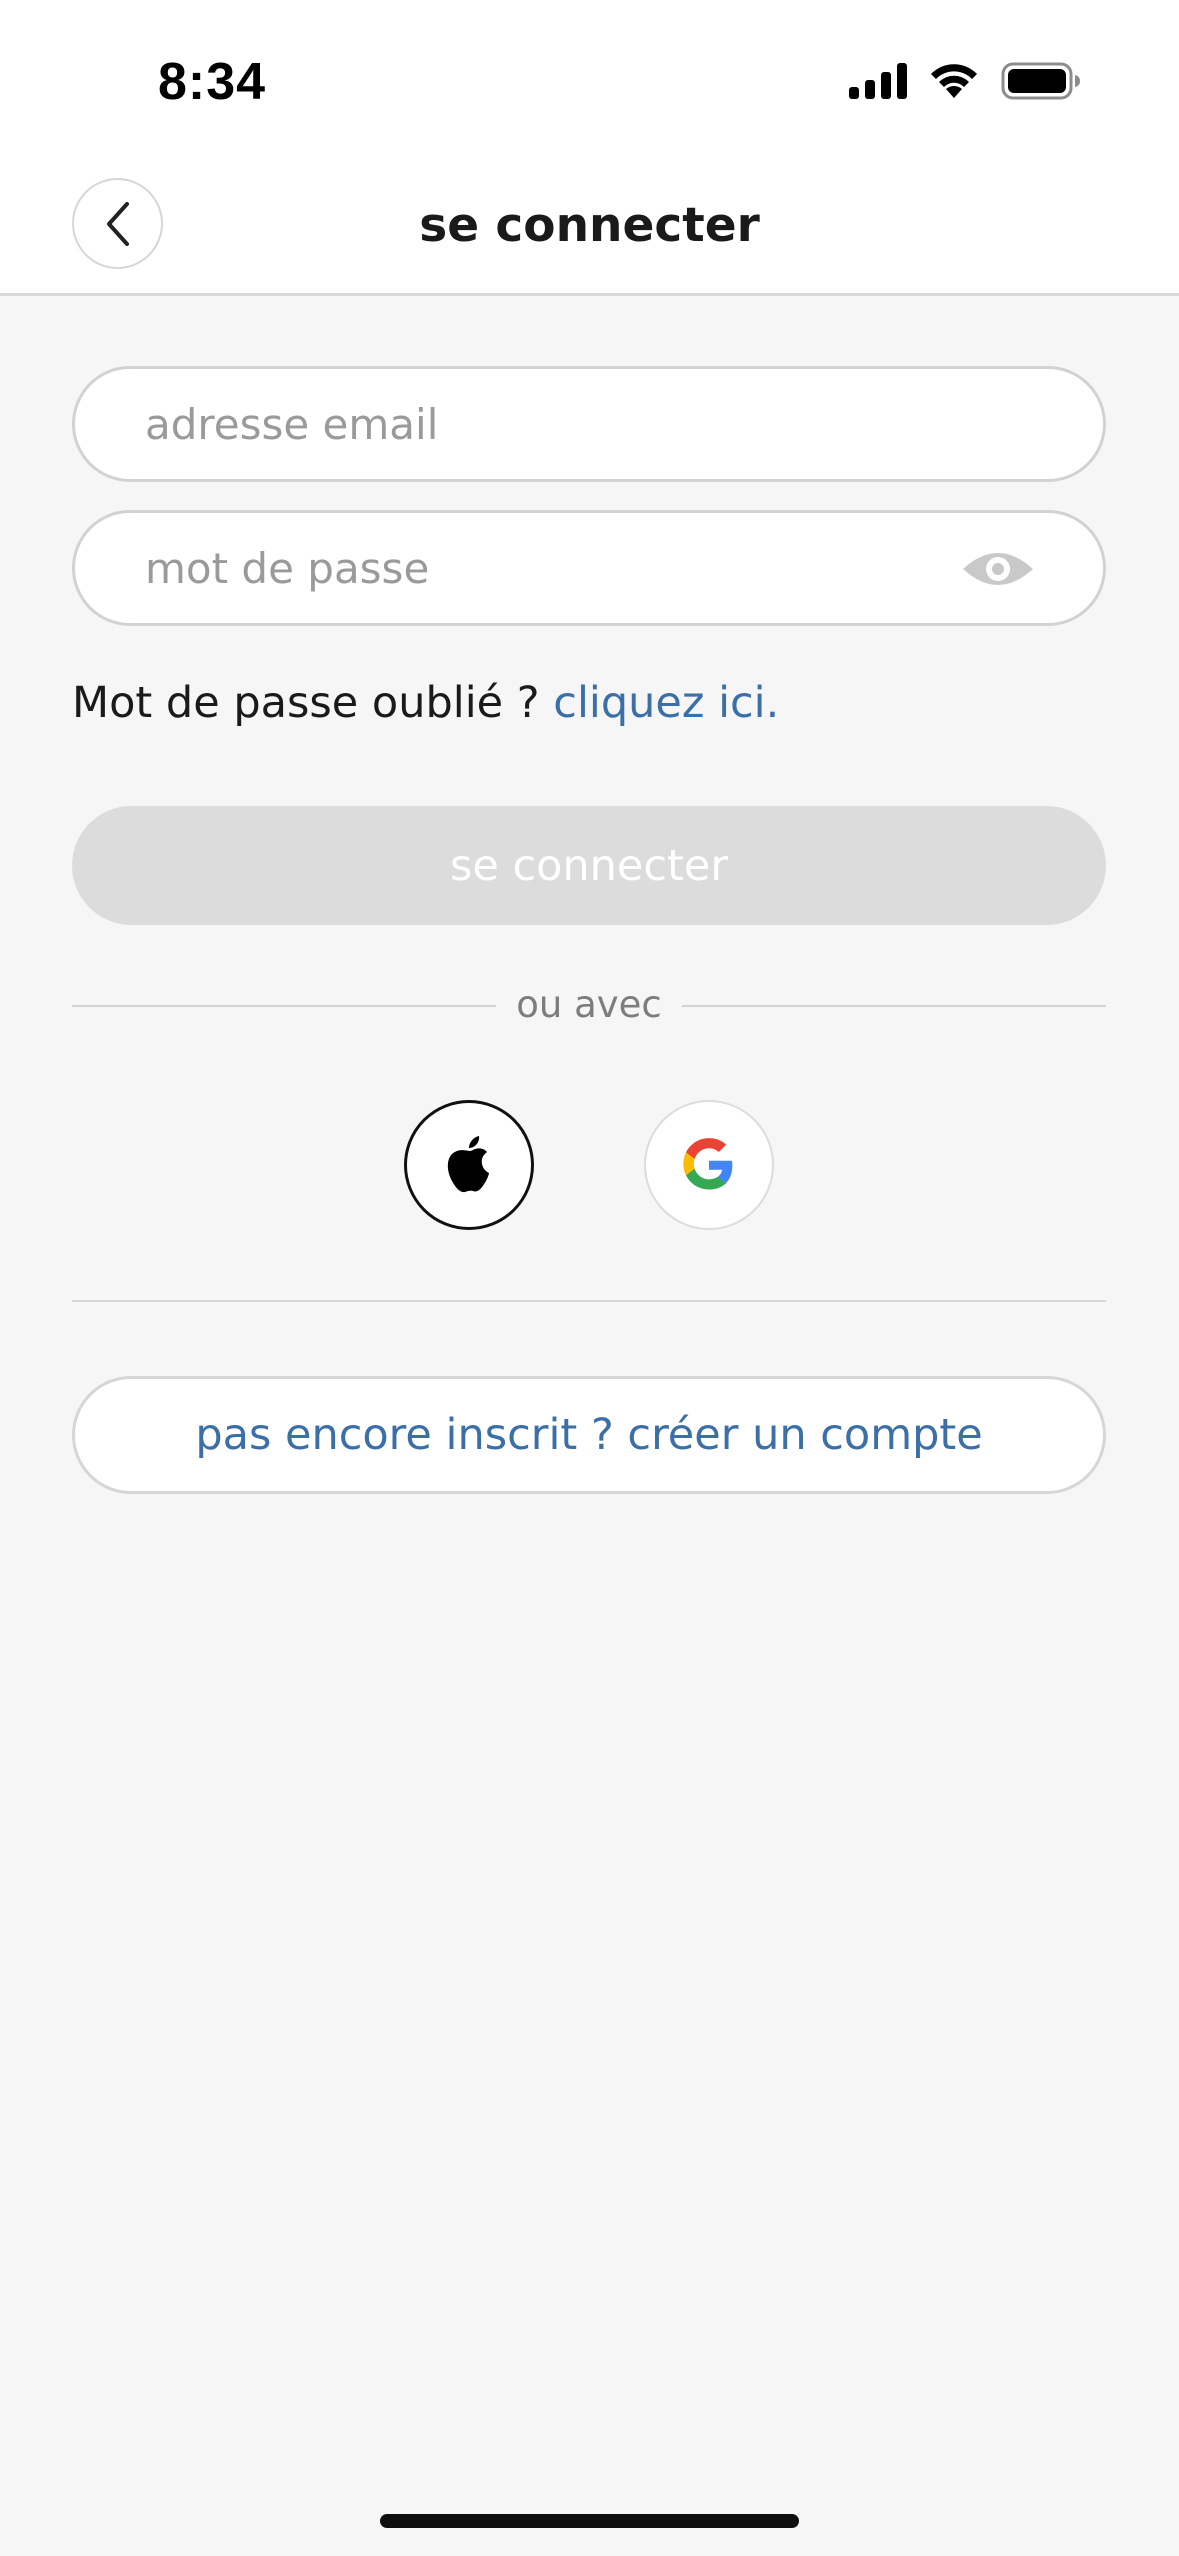  I want to click on forgot-password-line: Mot de passe oublié ? cliquez ici., so click(425, 703).